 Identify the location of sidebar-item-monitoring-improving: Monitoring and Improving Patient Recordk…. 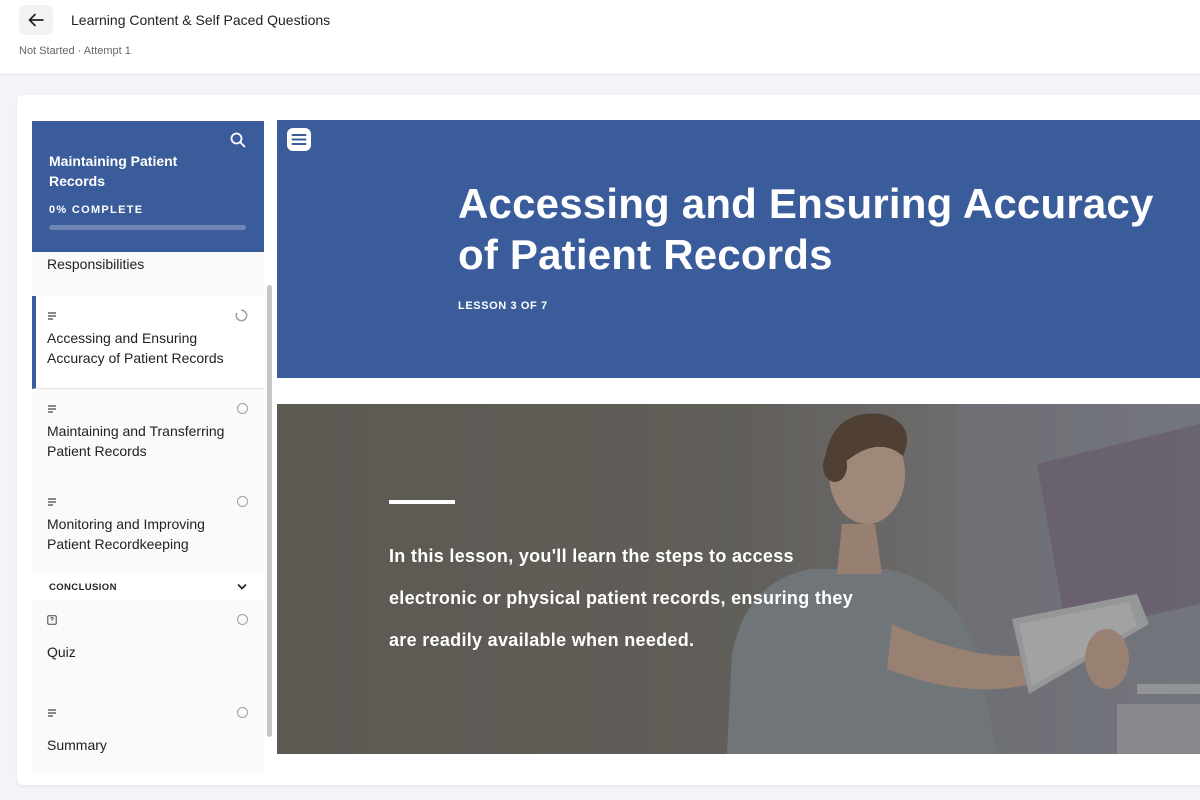
(148, 529).